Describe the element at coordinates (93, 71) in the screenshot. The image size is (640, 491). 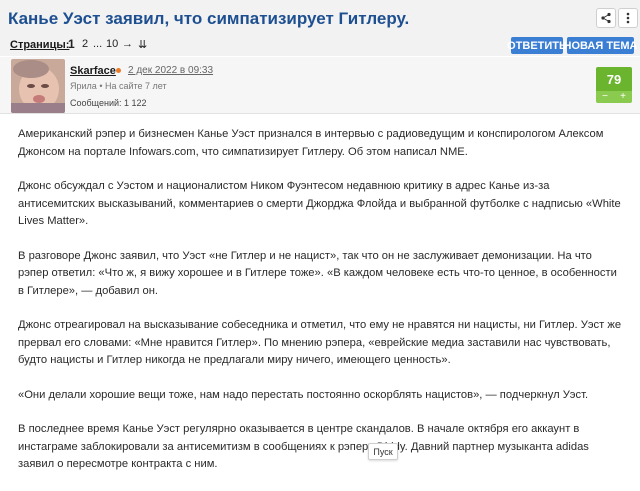
I see `post-author-link: Skarface` at that location.